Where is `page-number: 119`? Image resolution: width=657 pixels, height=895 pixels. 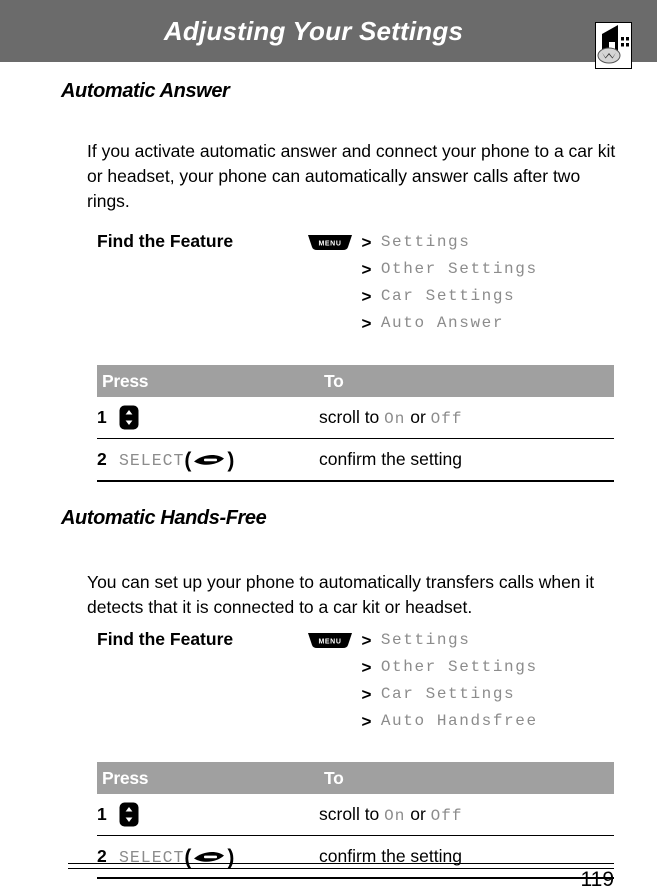
page-number: 119 is located at coordinates (597, 879).